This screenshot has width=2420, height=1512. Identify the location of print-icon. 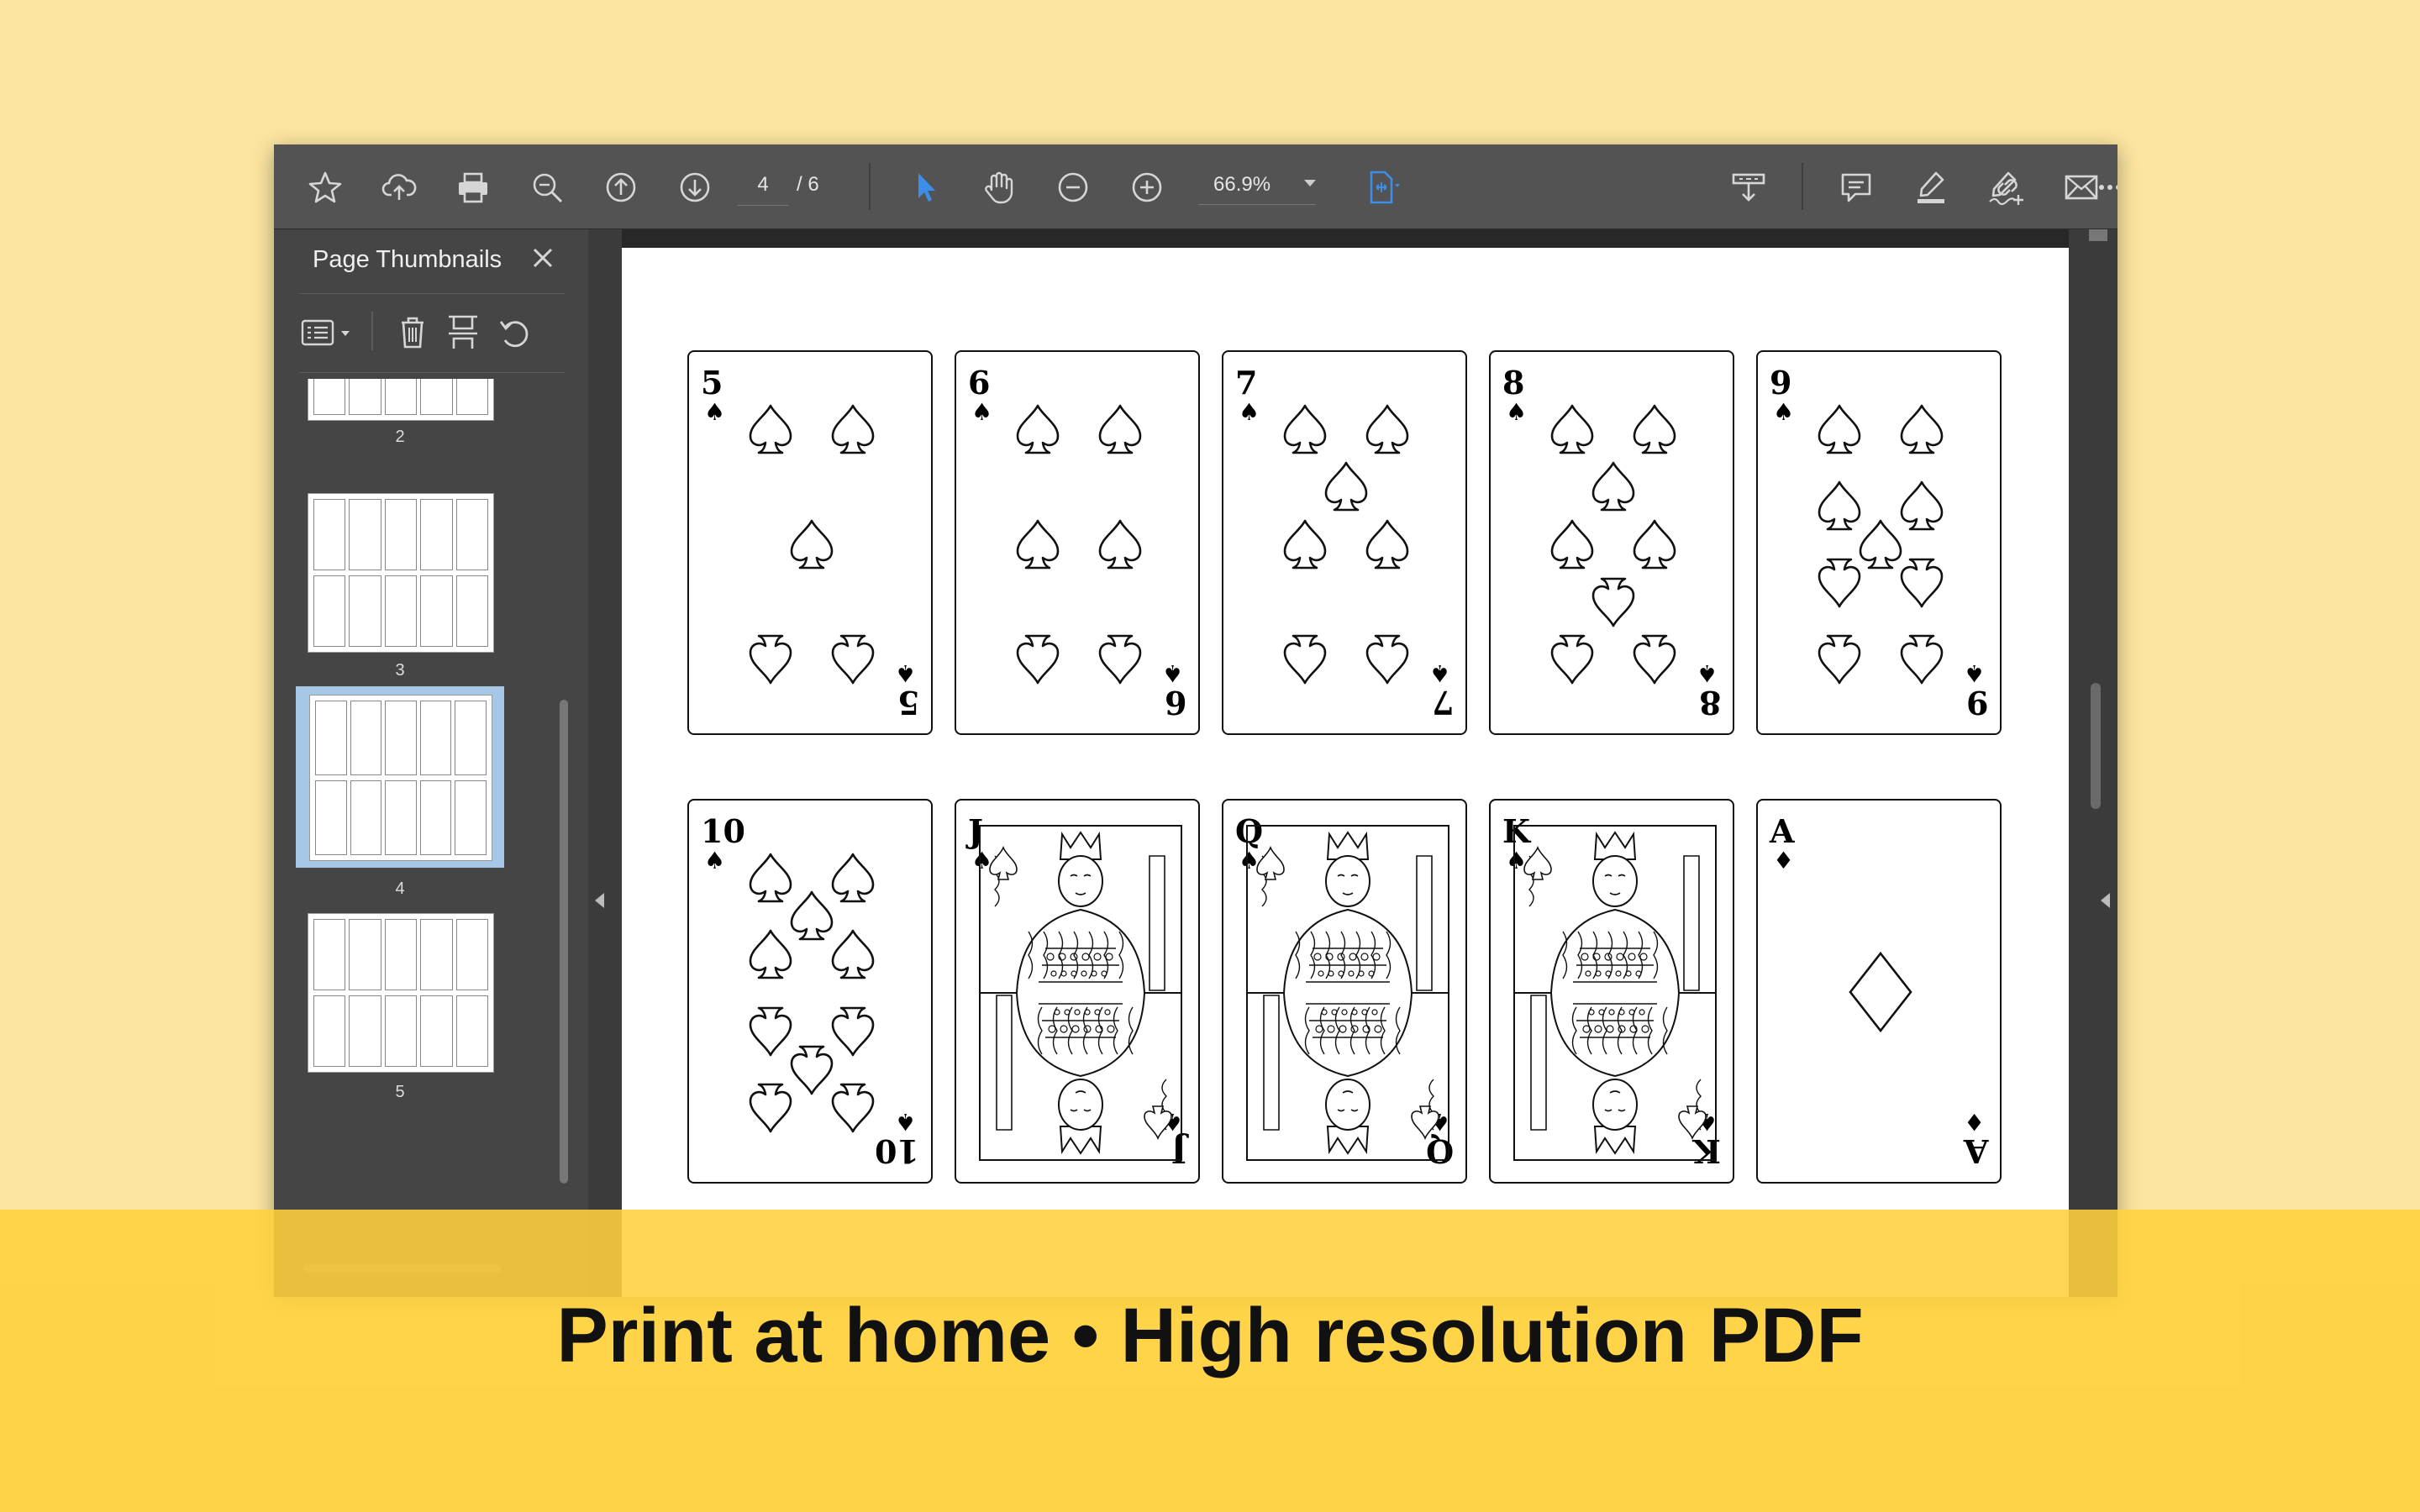
(473, 187).